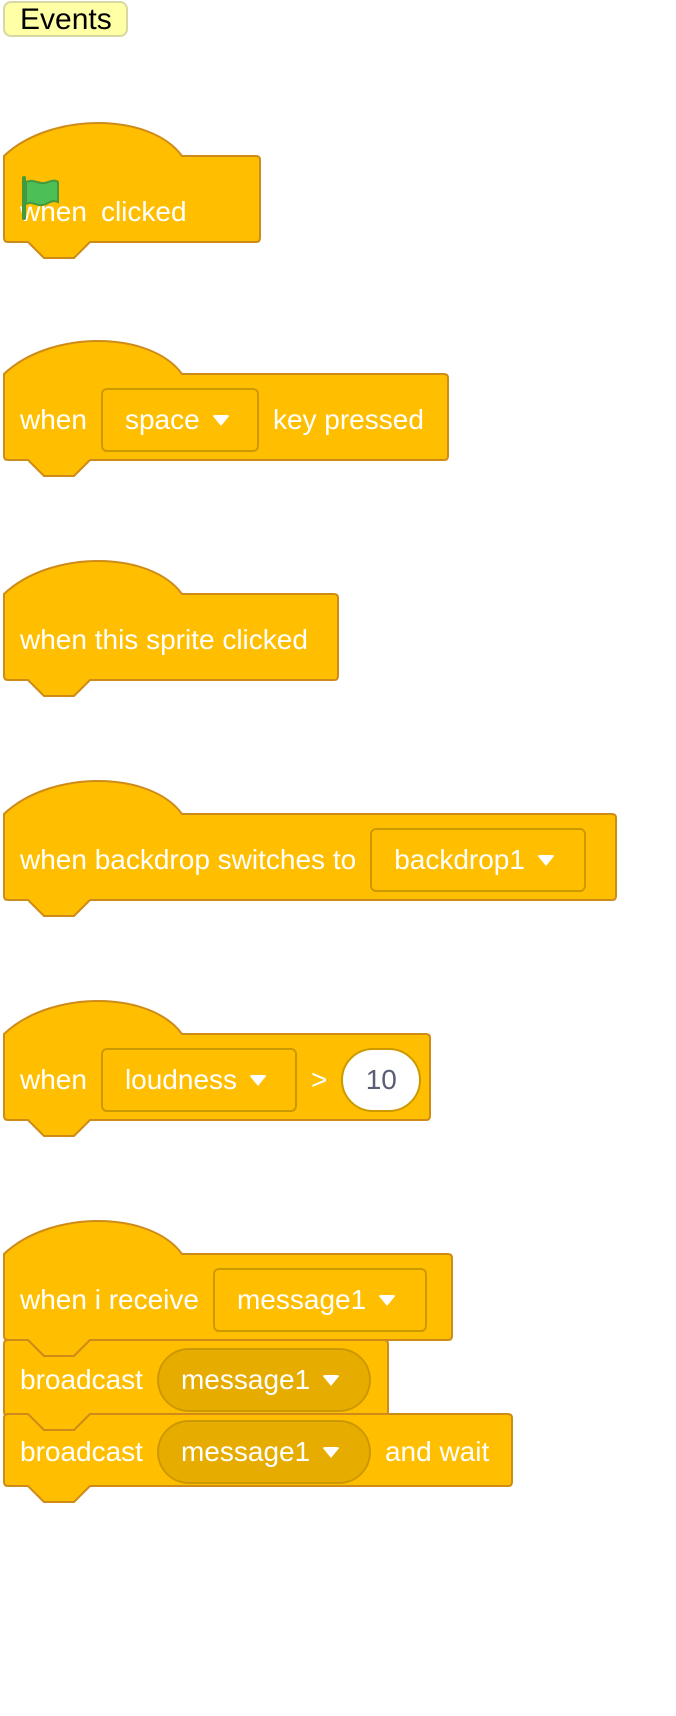  What do you see at coordinates (40, 198) in the screenshot?
I see `green-flag-icon` at bounding box center [40, 198].